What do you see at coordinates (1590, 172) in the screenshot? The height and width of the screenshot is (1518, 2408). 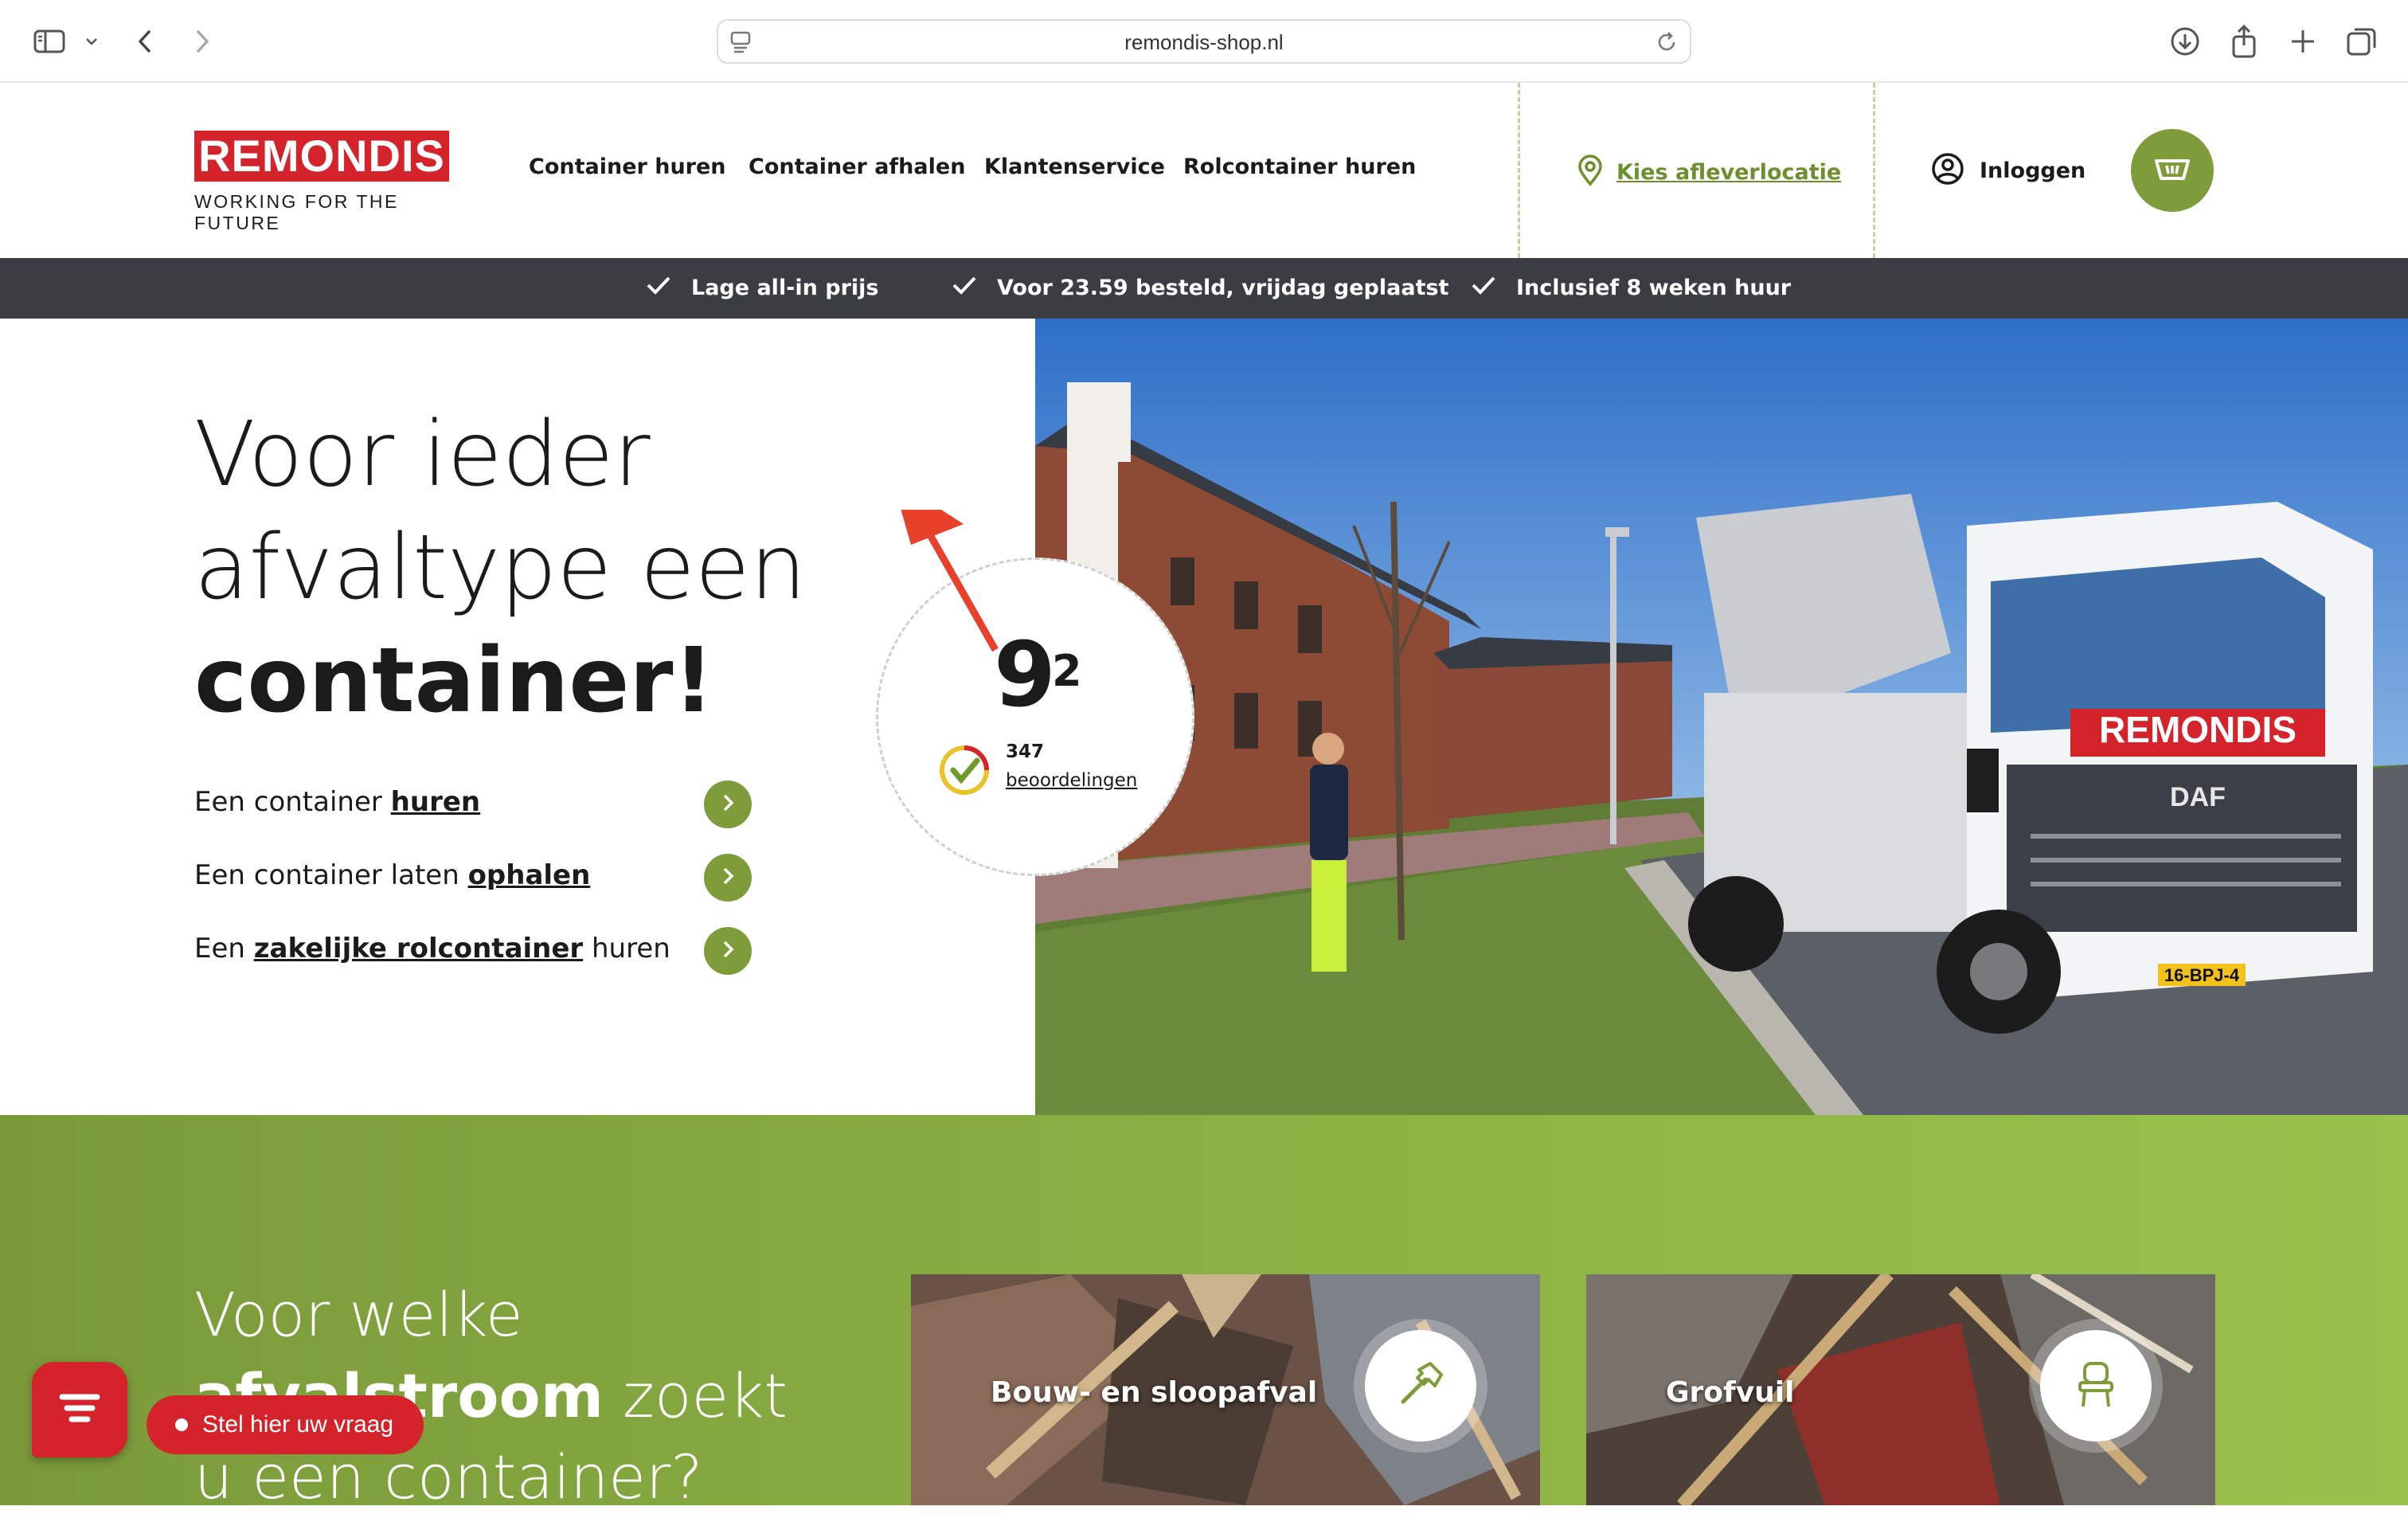 I see `location-pin-icon` at bounding box center [1590, 172].